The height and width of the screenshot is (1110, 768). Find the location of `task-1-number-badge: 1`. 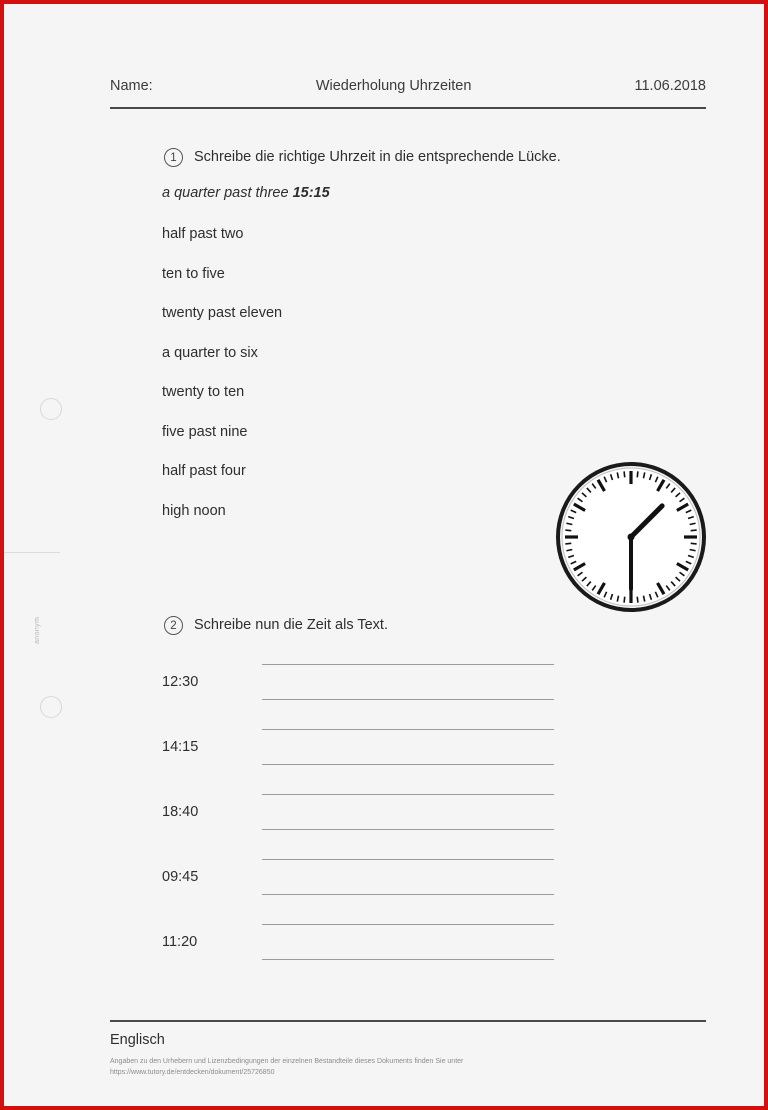

task-1-number-badge: 1 is located at coordinates (173, 157).